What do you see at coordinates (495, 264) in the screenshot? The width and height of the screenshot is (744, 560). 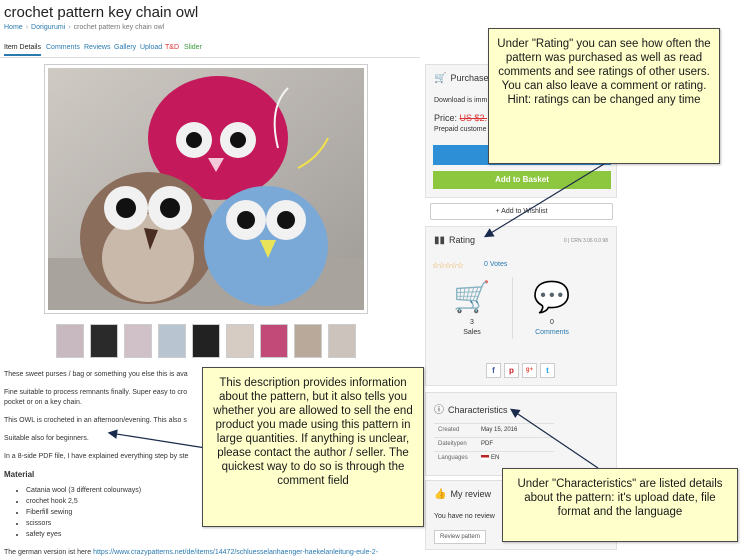 I see `votes-link: 0 Votes` at bounding box center [495, 264].